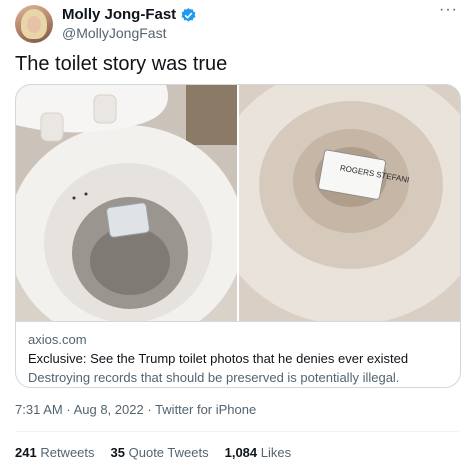  What do you see at coordinates (168, 452) in the screenshot?
I see `quote-tweets-label: Quote Tweets` at bounding box center [168, 452].